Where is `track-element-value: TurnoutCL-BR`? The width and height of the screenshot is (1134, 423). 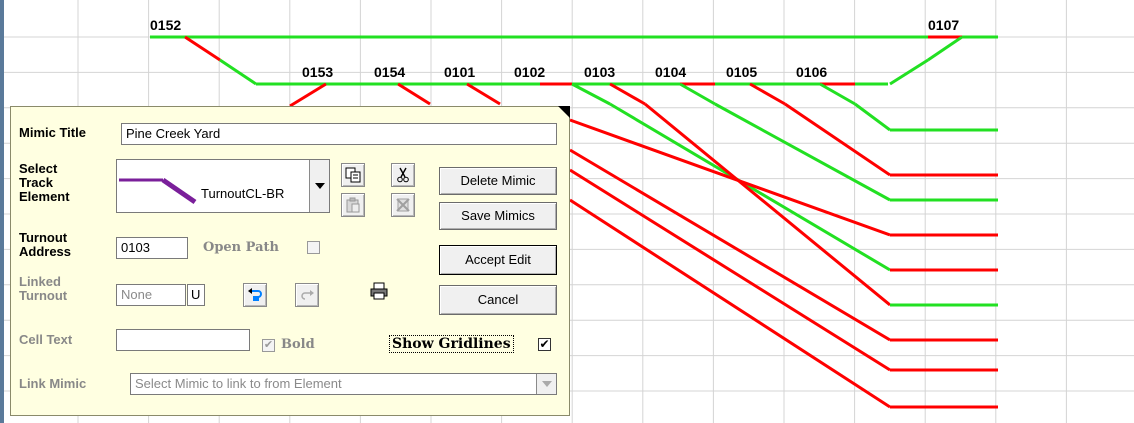 track-element-value: TurnoutCL-BR is located at coordinates (243, 193).